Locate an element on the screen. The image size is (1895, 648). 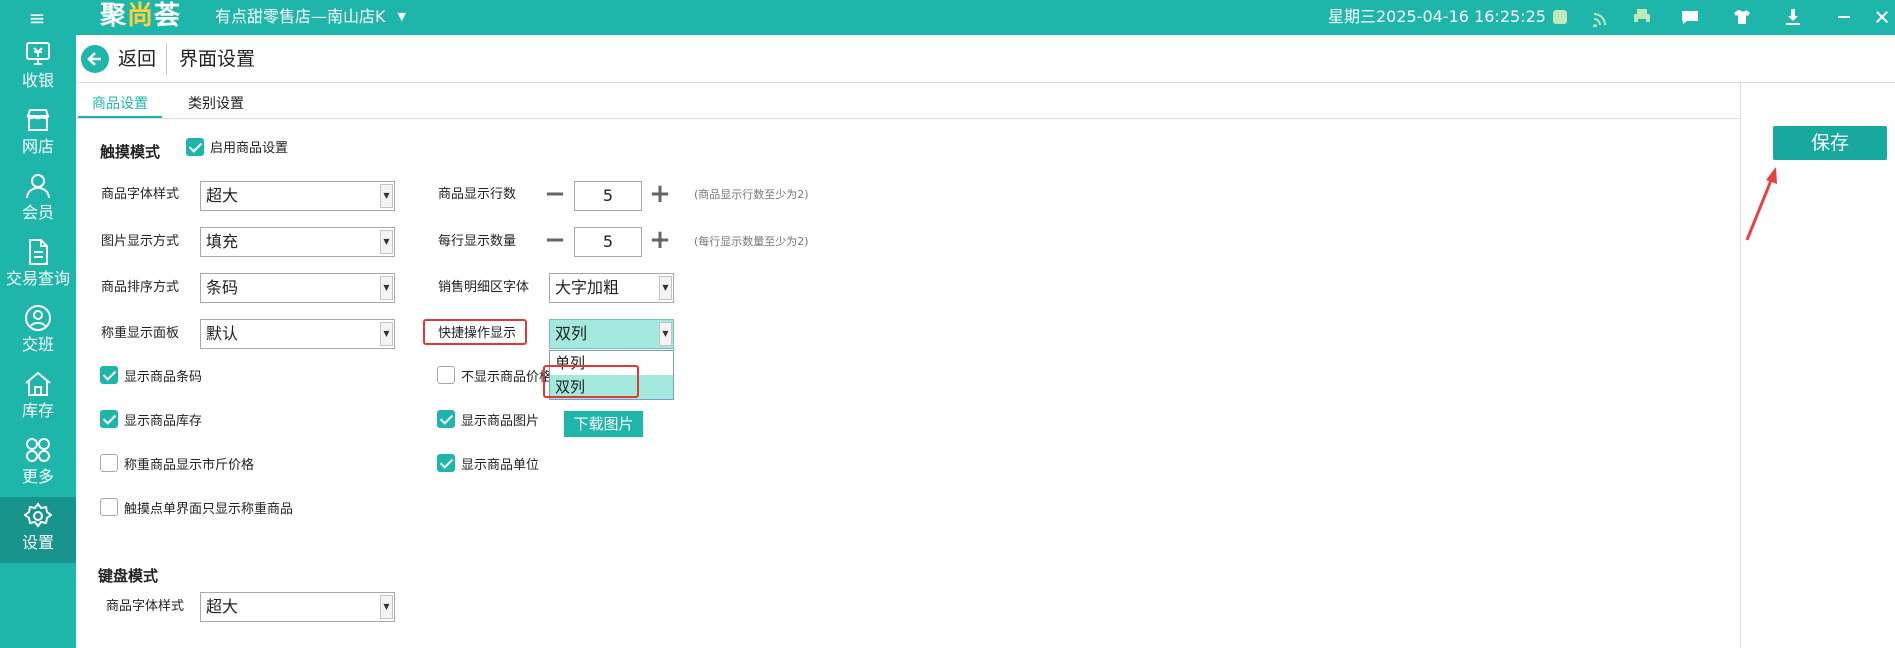
enable-product-settings-label: 启用商品设置 is located at coordinates (249, 149).